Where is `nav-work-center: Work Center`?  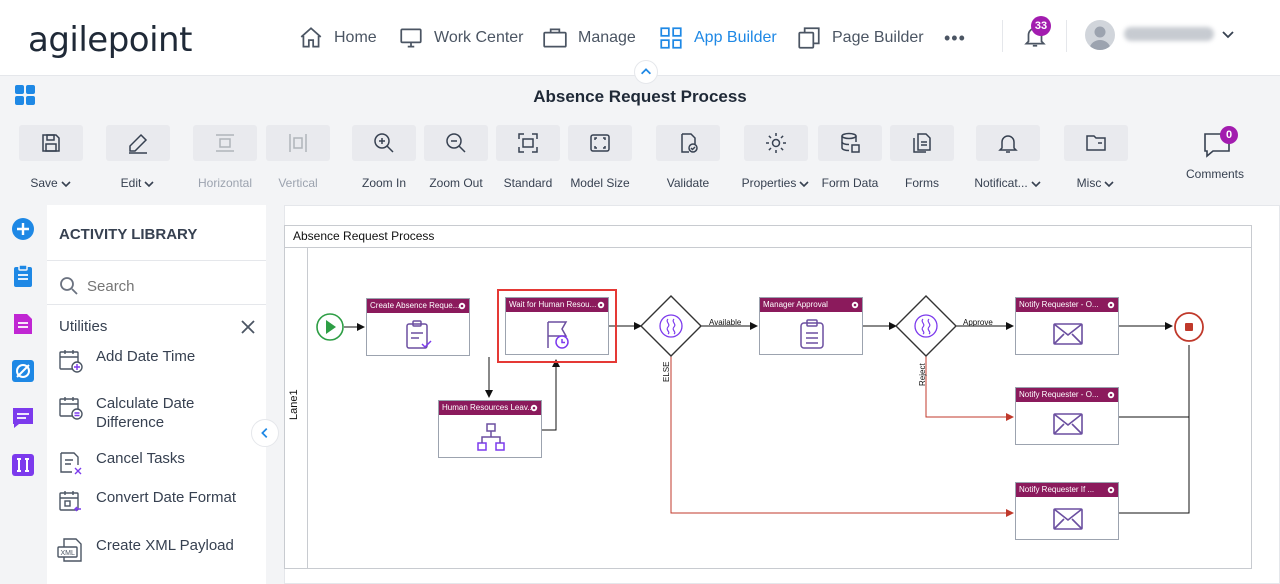 nav-work-center: Work Center is located at coordinates (461, 38).